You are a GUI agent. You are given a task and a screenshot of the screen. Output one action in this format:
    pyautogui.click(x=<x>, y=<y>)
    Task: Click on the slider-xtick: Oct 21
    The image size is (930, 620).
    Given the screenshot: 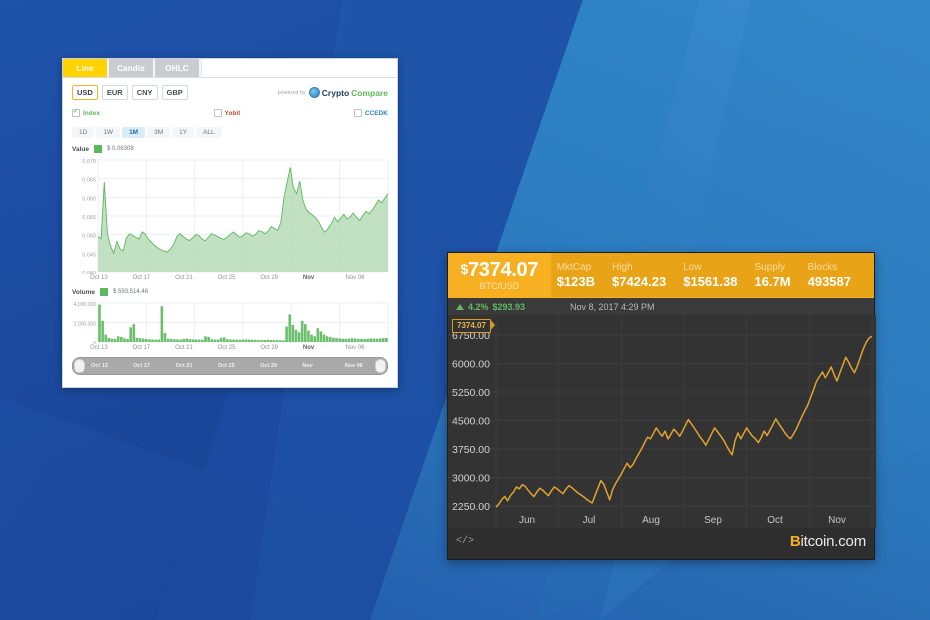 What is the action you would take?
    pyautogui.click(x=184, y=366)
    